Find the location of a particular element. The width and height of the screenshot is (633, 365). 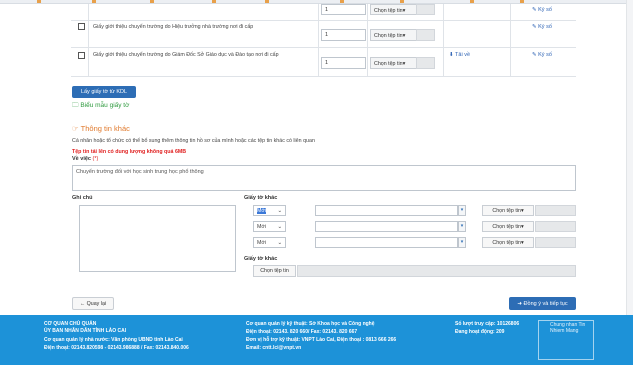

notes-label: Ghi chú is located at coordinates (82, 198).